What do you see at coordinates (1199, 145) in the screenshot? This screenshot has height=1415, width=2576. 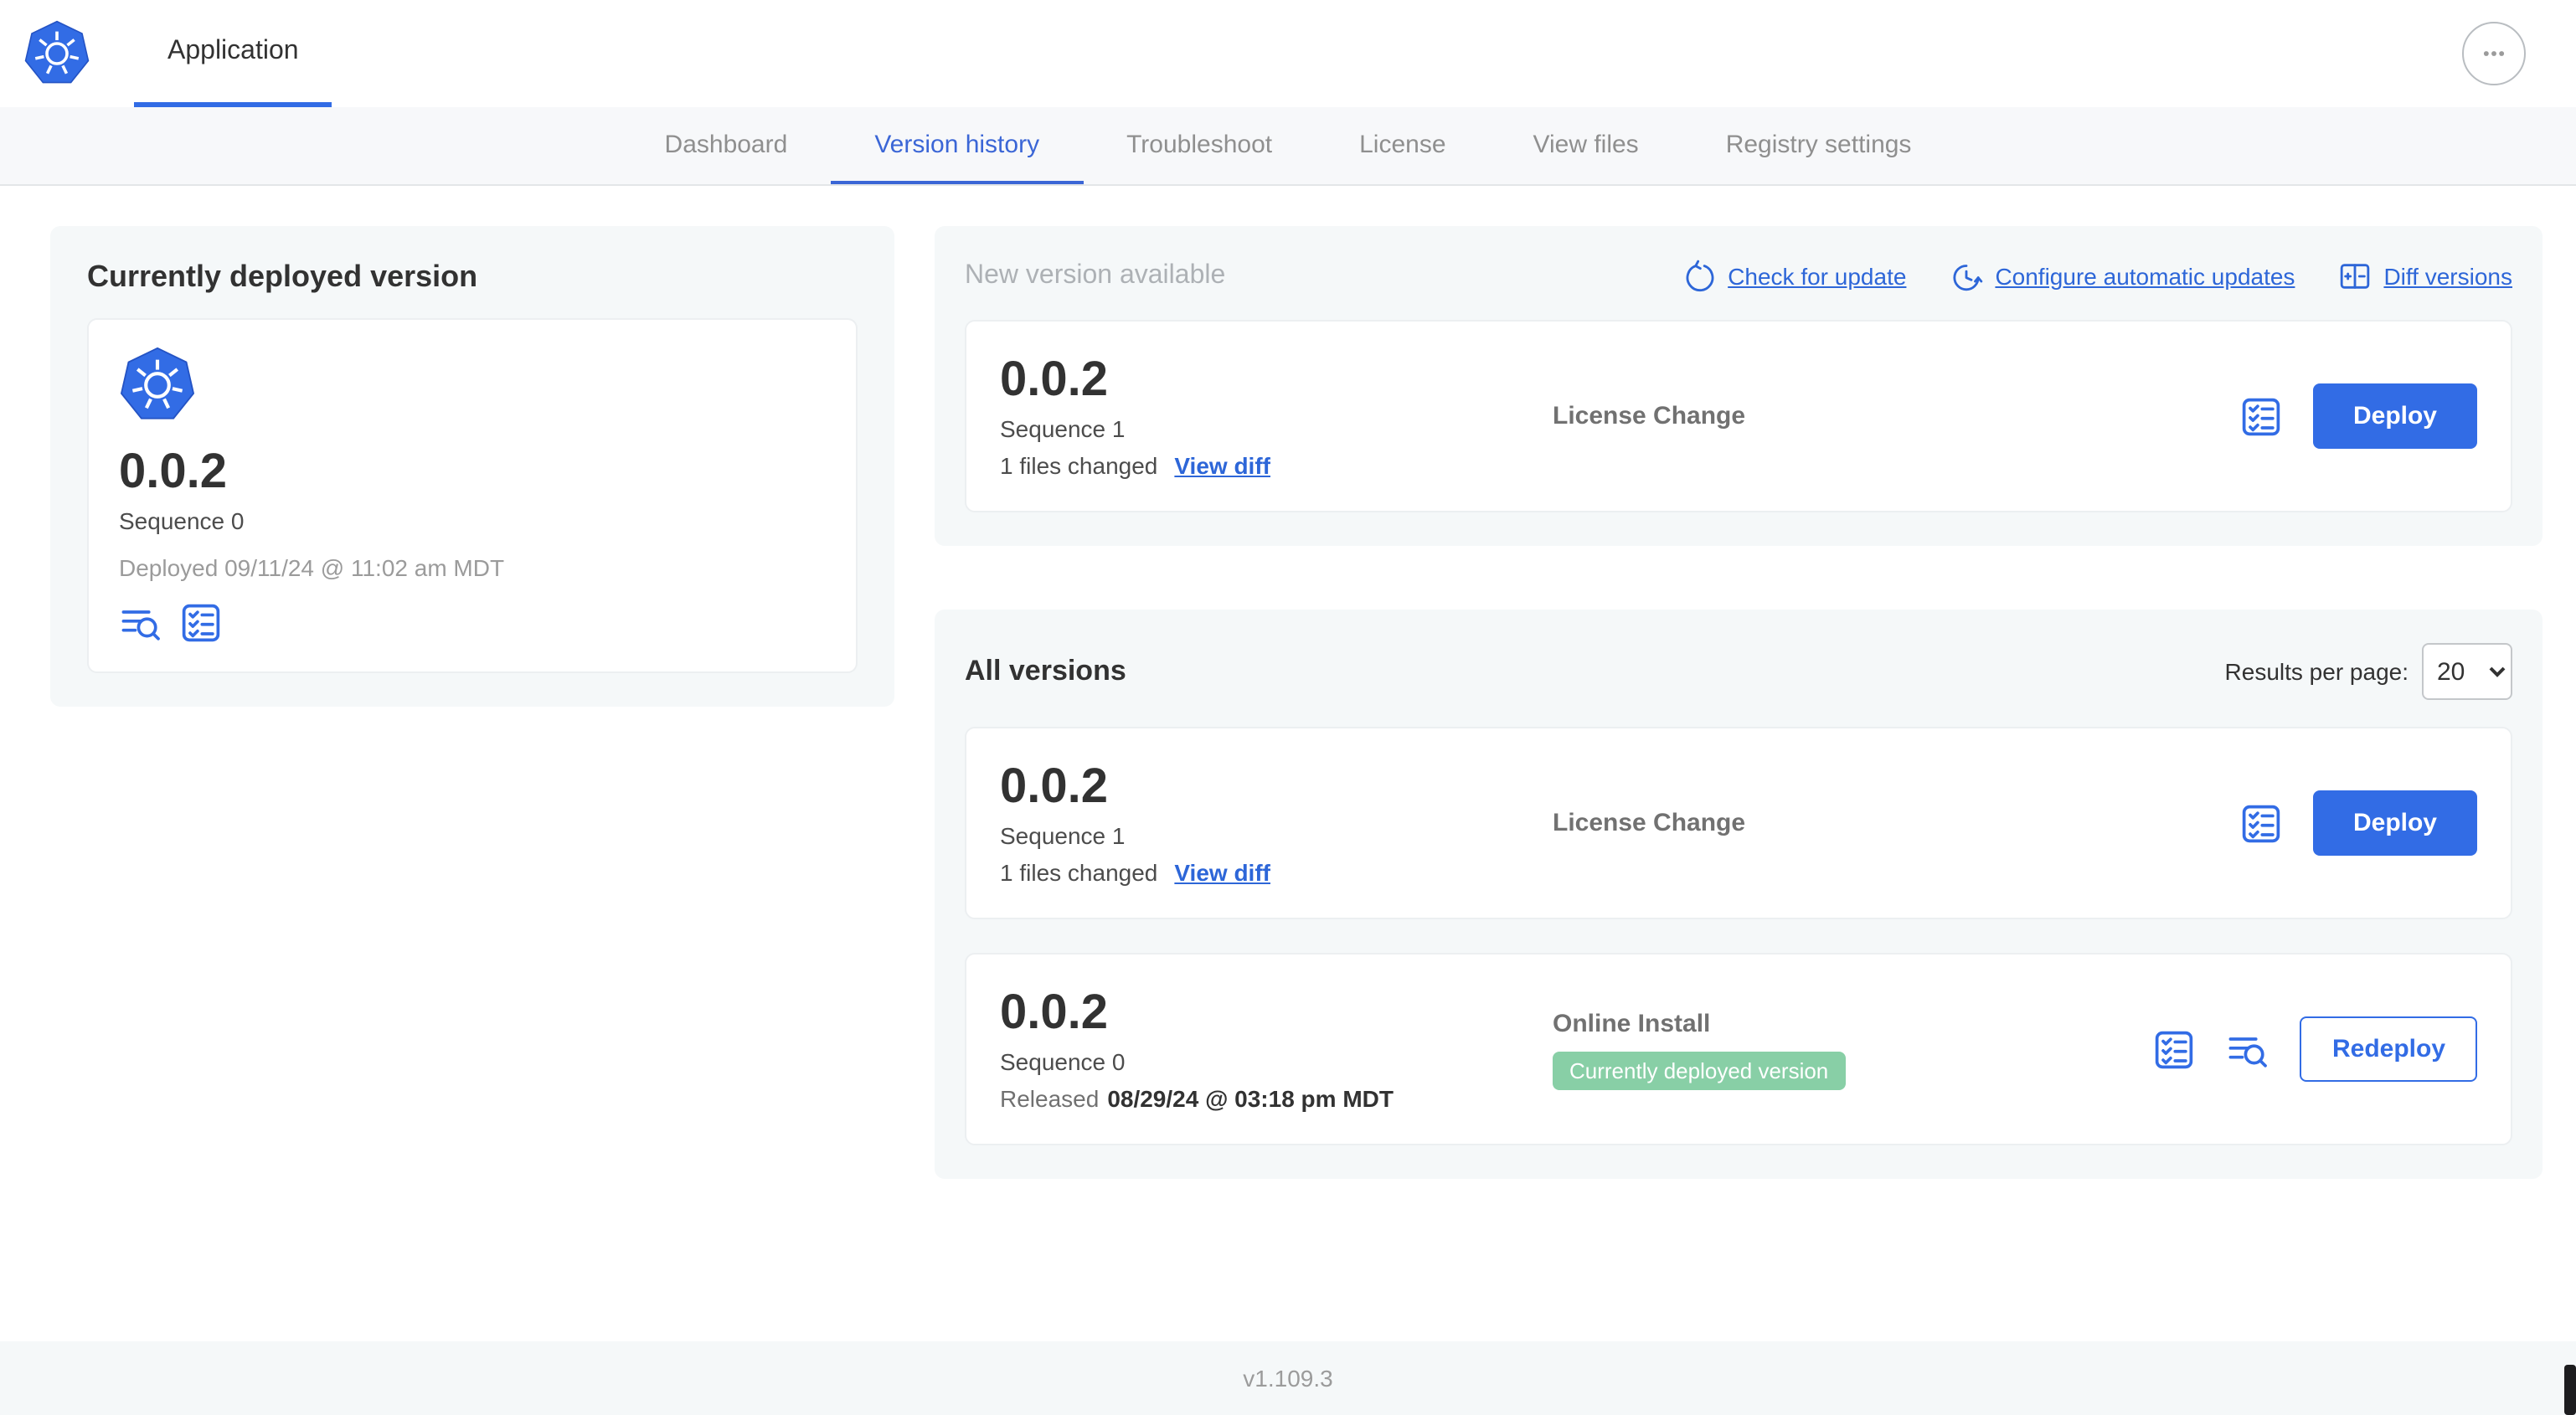 I see `tab-troubleshoot: Troubleshoot` at bounding box center [1199, 145].